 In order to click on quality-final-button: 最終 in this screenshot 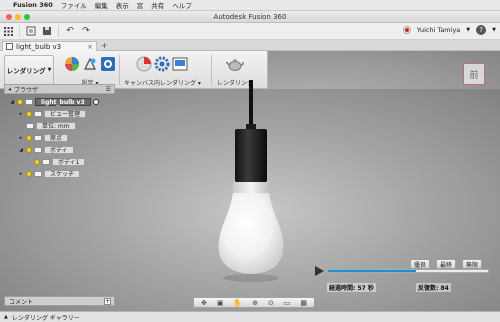, I will do `click(446, 264)`.